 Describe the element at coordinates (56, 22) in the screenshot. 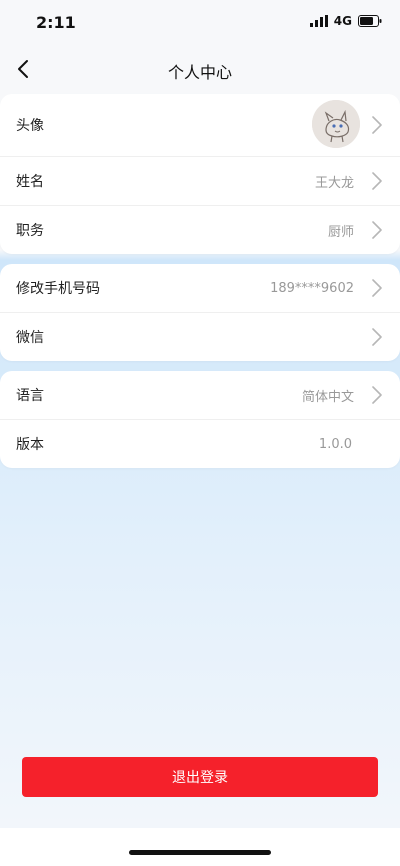

I see `status-time: 2:11` at that location.